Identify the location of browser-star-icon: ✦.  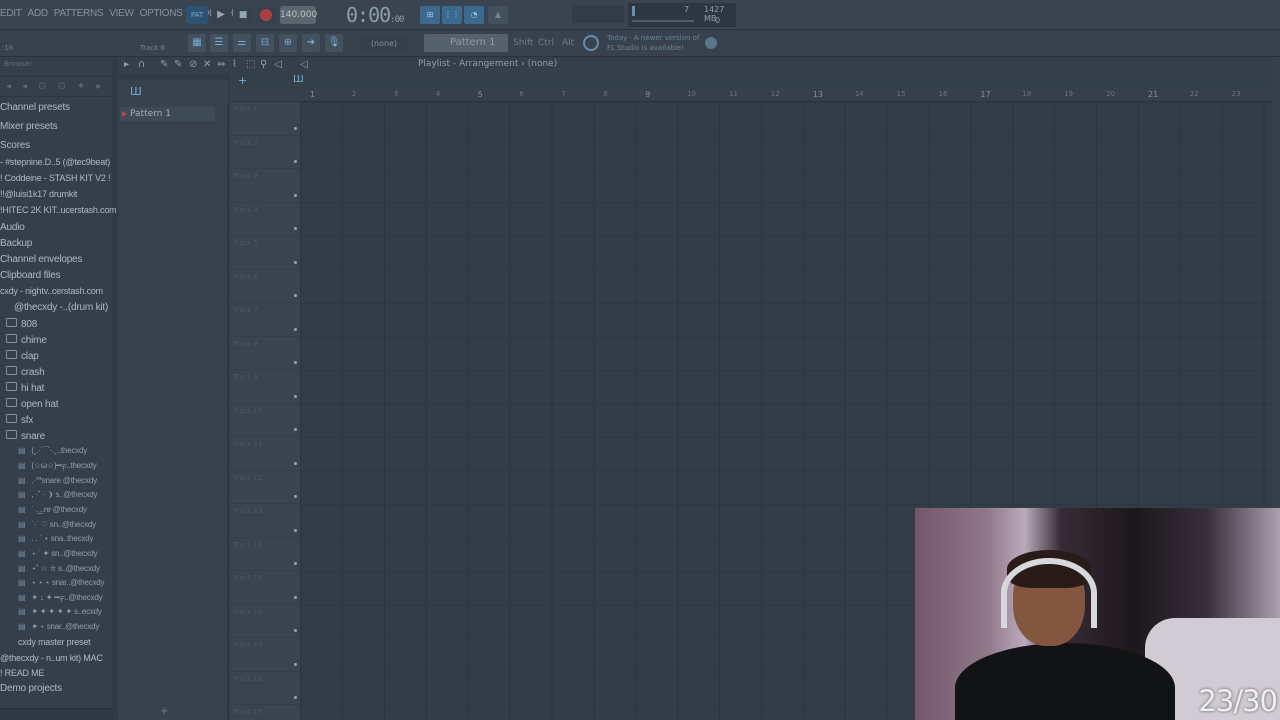
(81, 86).